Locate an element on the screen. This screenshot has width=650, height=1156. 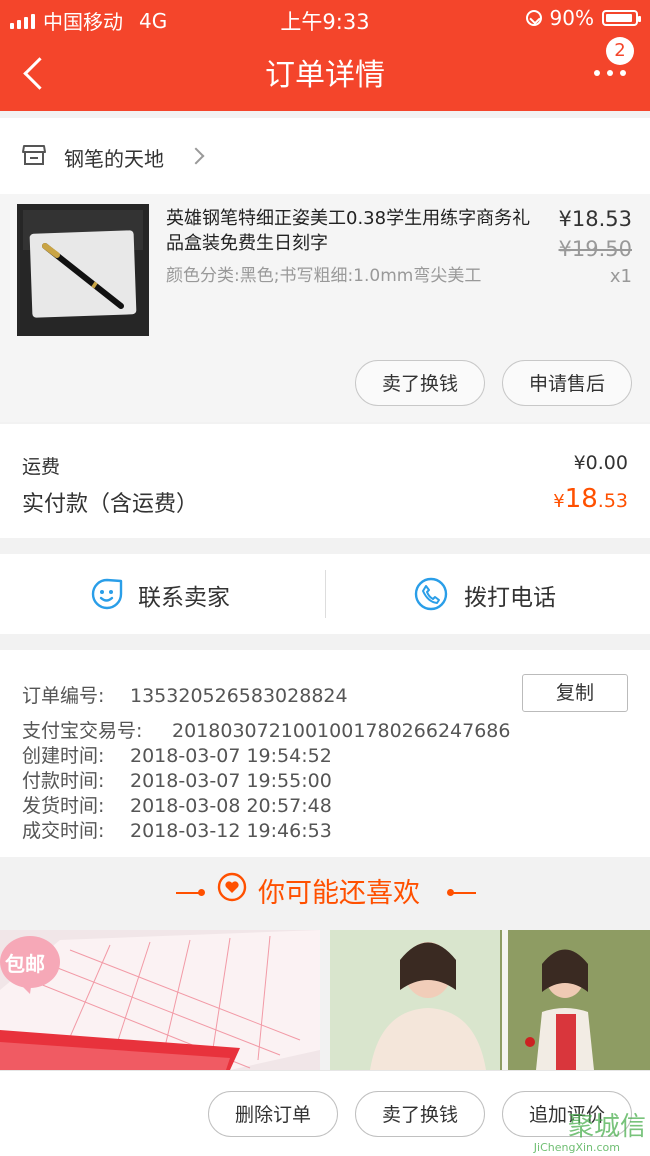
battery-percent: 90% is located at coordinates (571, 18).